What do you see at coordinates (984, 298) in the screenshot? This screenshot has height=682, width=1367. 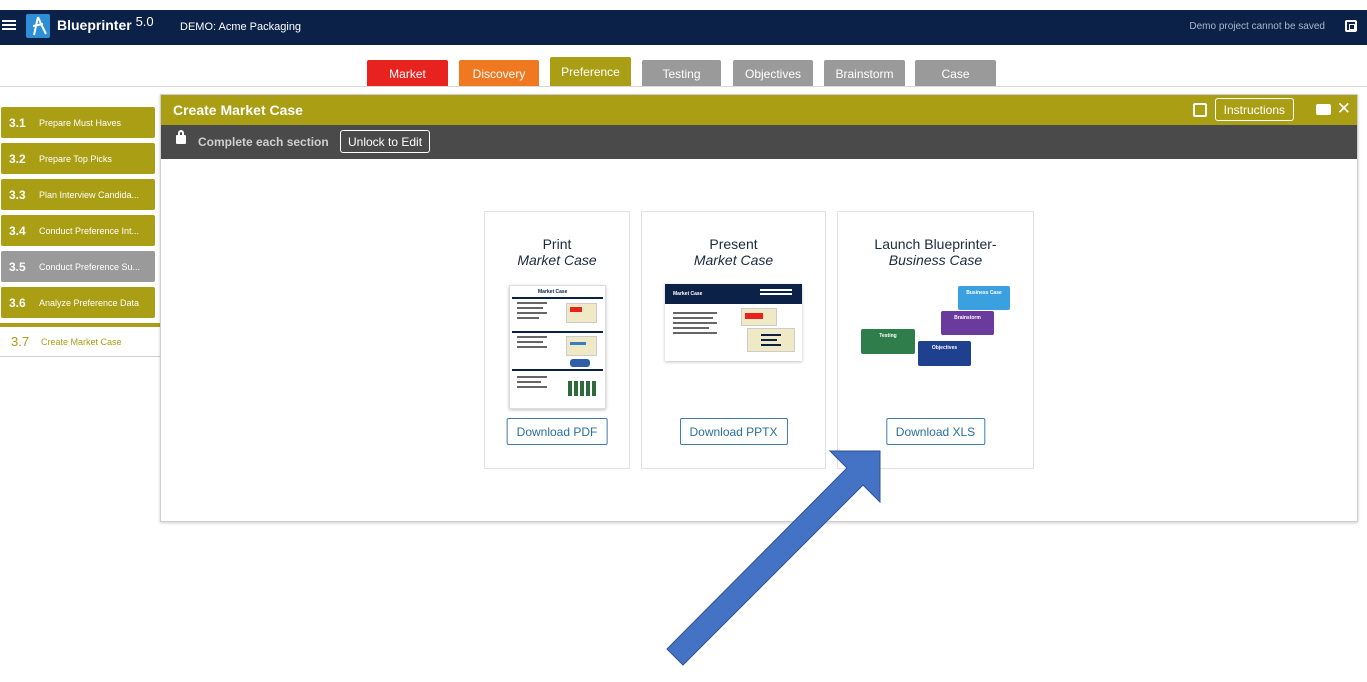 I see `business-case-tile: Business Case` at bounding box center [984, 298].